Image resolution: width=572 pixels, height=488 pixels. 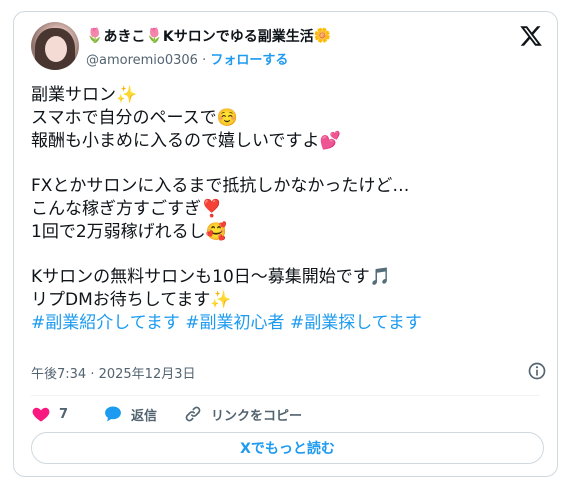 What do you see at coordinates (127, 208) in the screenshot?
I see `post-line: こんな稼ぎ方すごすぎ❣️` at bounding box center [127, 208].